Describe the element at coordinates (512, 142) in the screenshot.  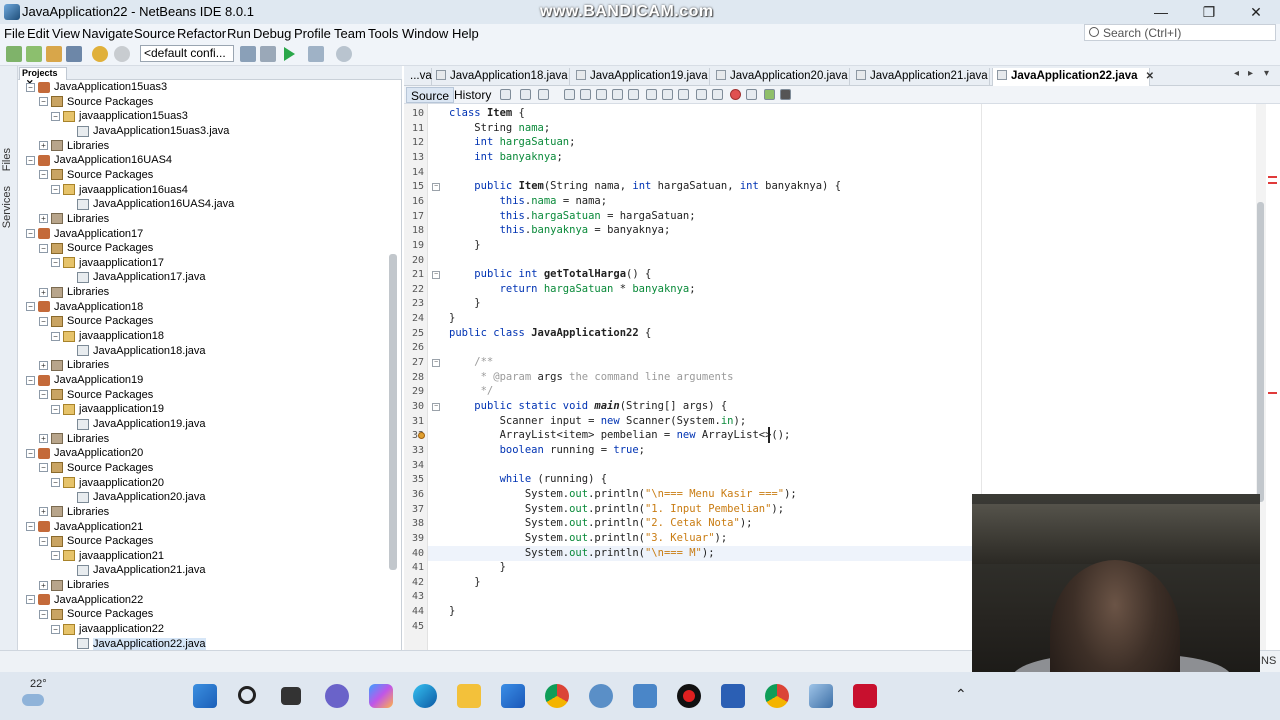
I see `code-line: int hargaSatuan;` at that location.